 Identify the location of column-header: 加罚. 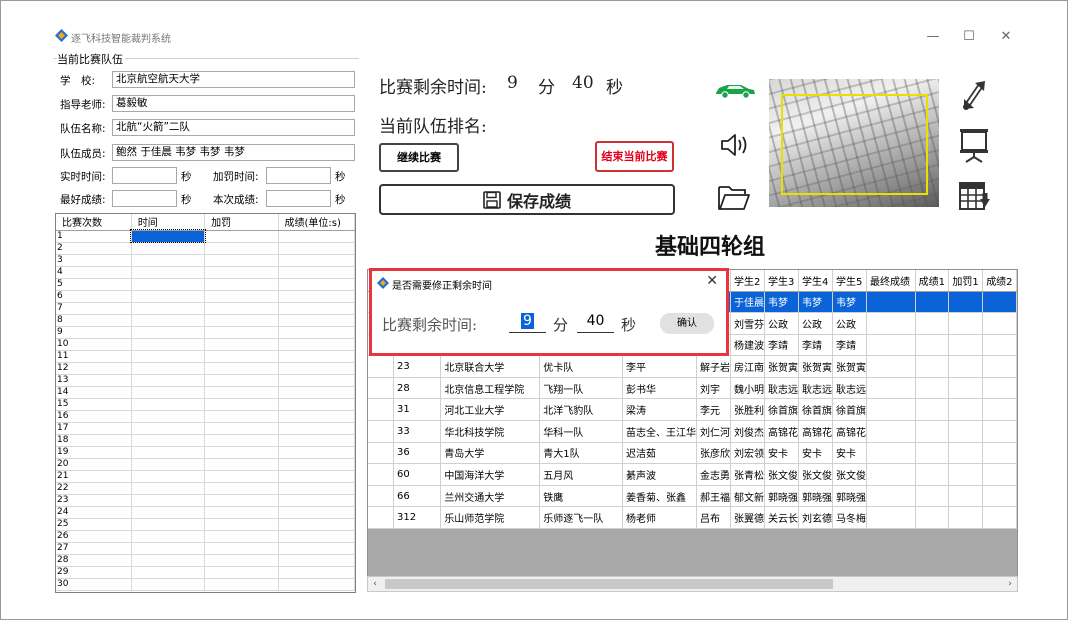
(241, 222).